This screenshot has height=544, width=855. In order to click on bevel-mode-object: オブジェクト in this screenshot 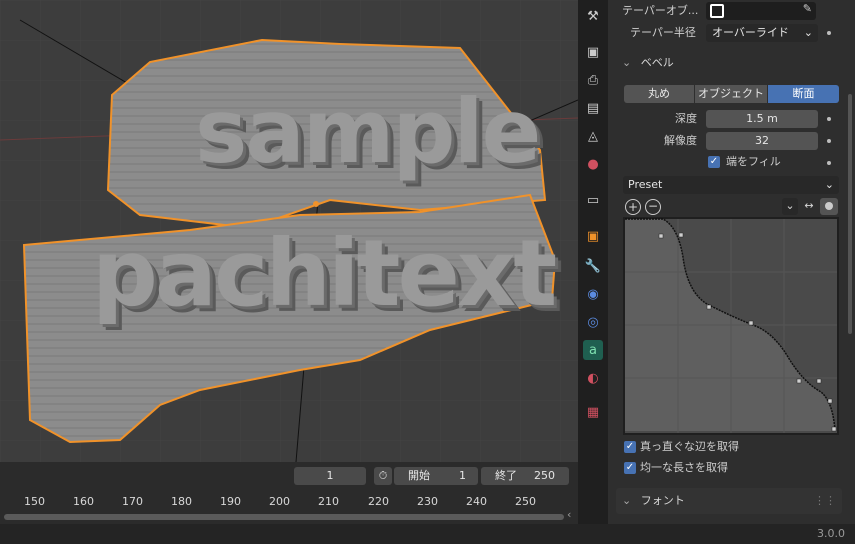, I will do `click(731, 94)`.